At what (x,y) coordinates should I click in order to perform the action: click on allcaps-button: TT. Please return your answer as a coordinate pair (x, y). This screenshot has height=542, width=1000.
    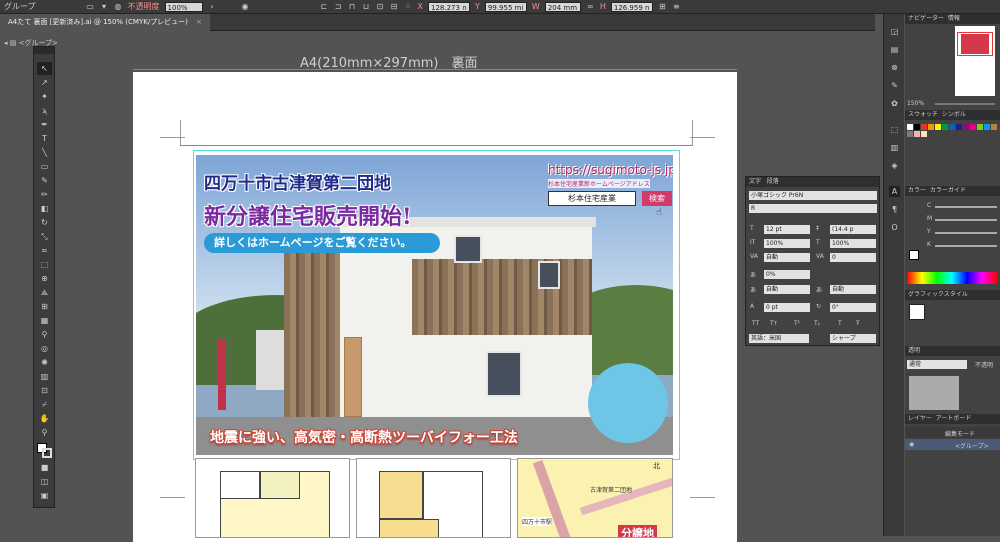
    Looking at the image, I should click on (755, 323).